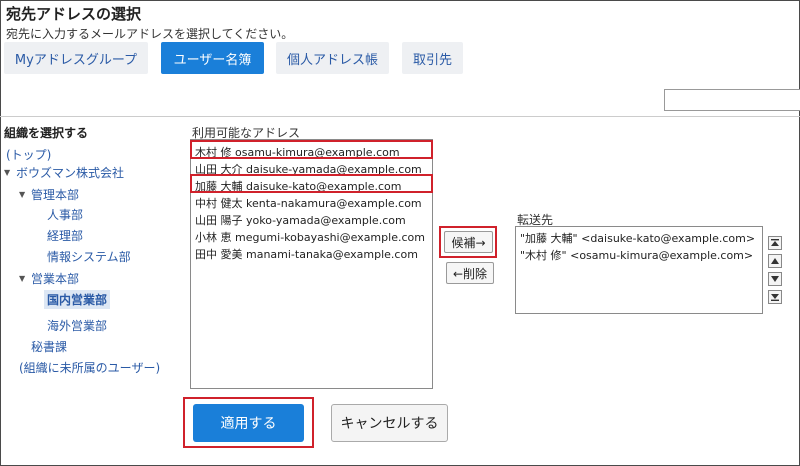 This screenshot has width=800, height=466. Describe the element at coordinates (46, 133) in the screenshot. I see `tree-heading: 組織を選択する` at that location.